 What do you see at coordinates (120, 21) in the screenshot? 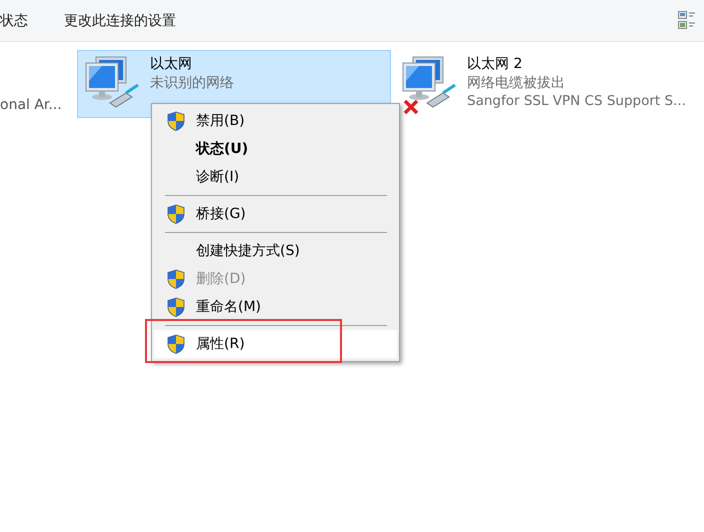
I see `toolbar-button: 更改此连接的设置` at bounding box center [120, 21].